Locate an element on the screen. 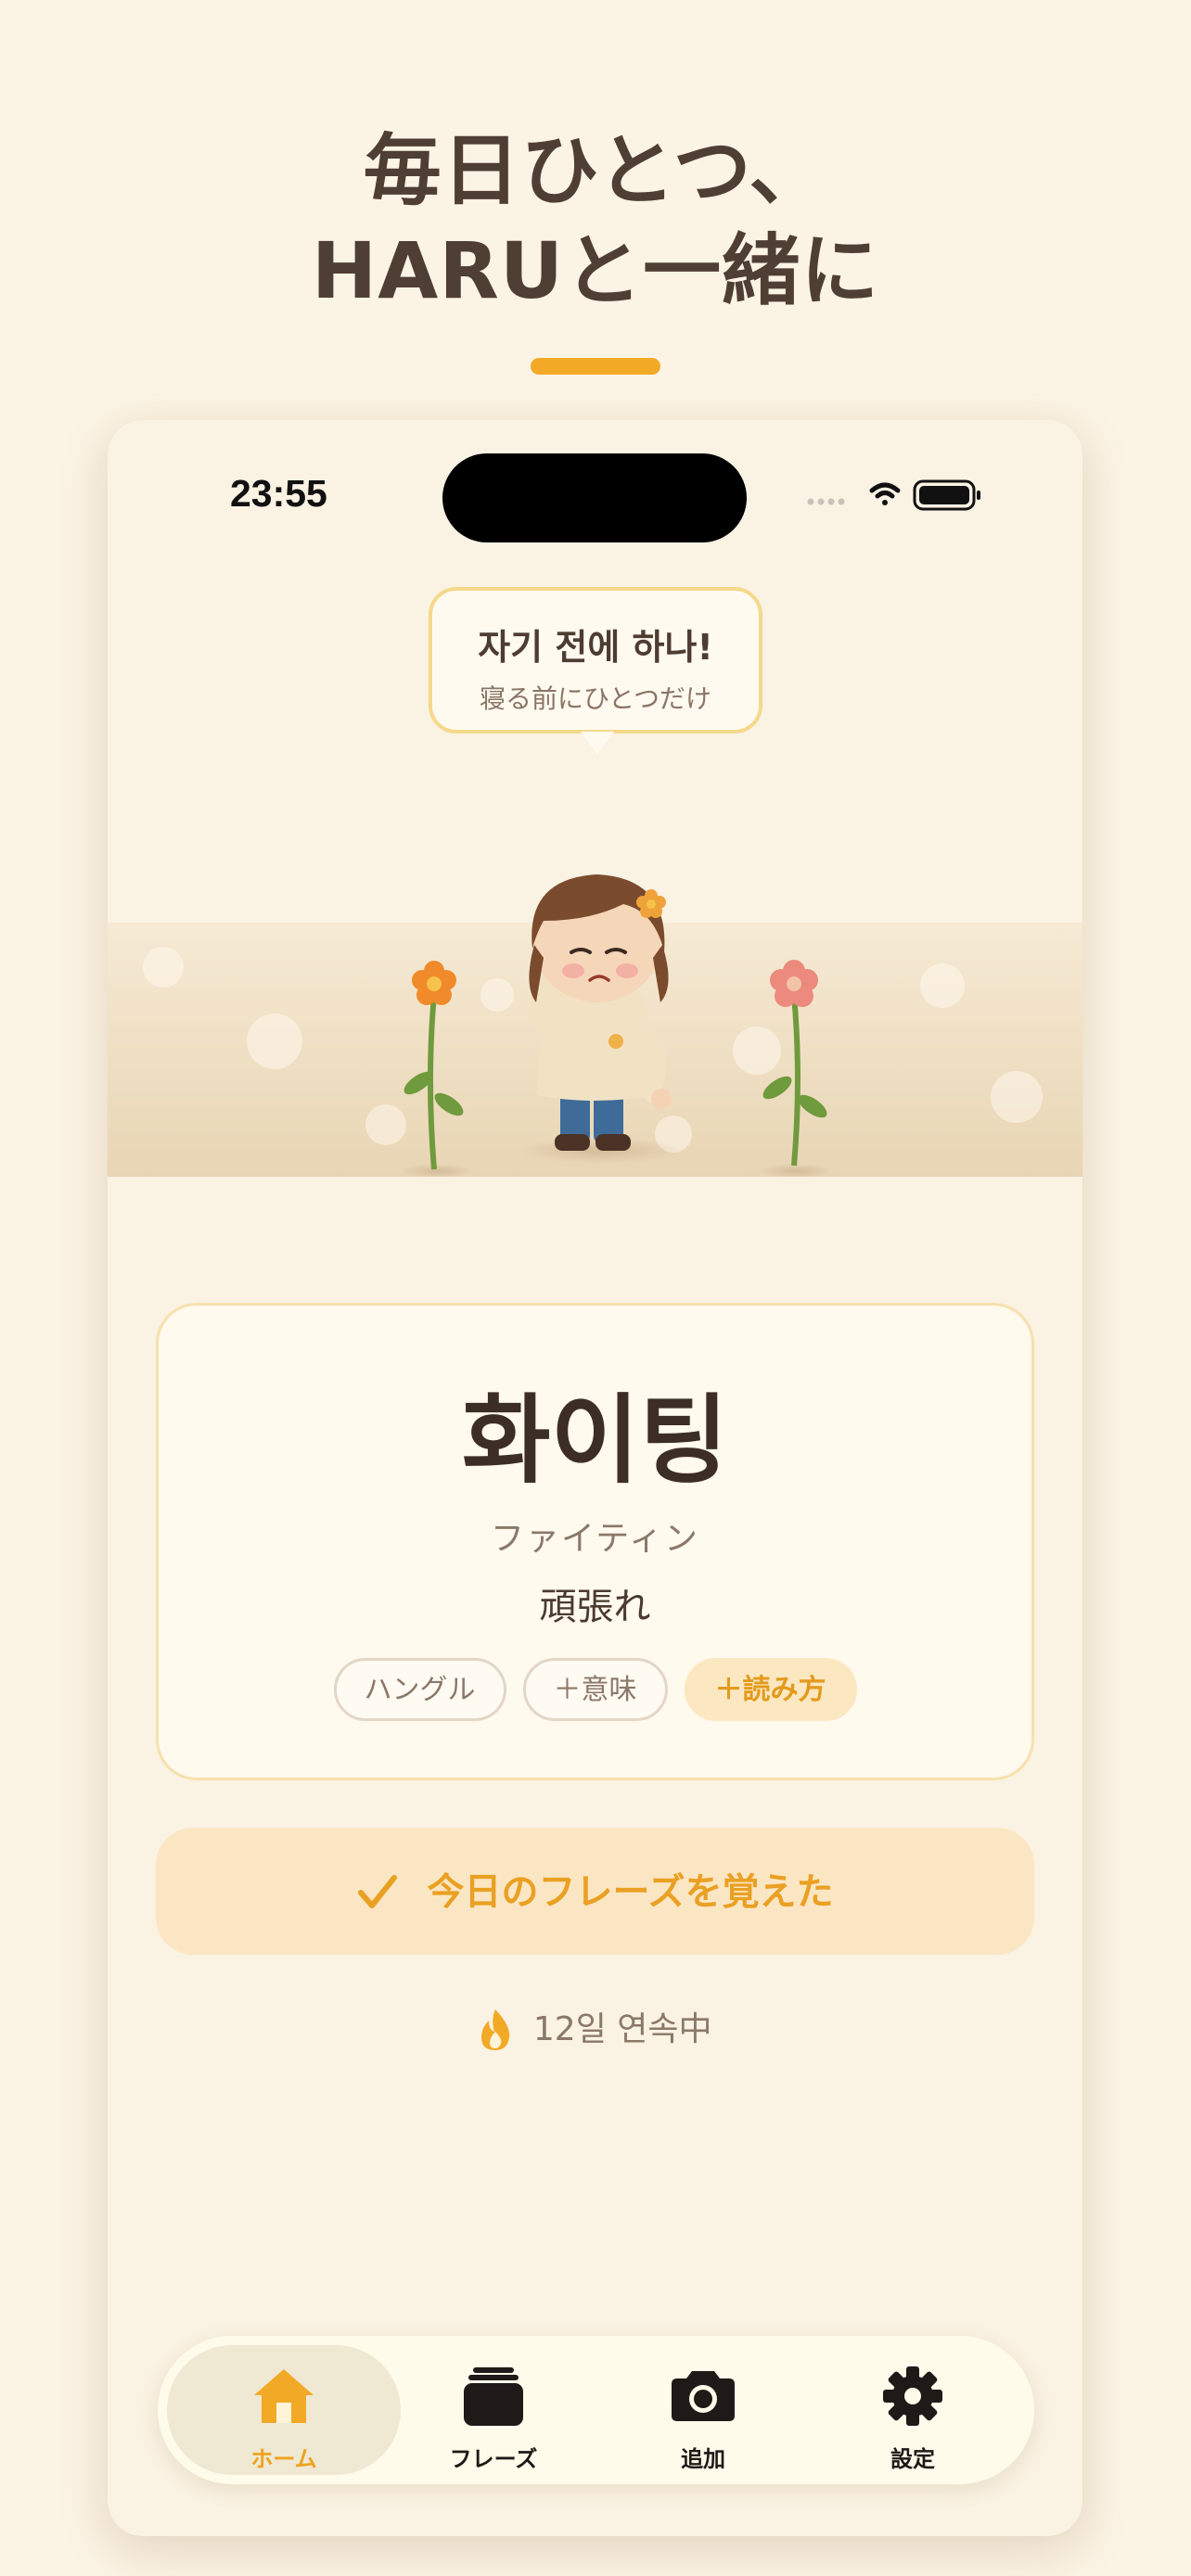 This screenshot has height=2576, width=1191. tab-home-label: ホーム is located at coordinates (283, 2459).